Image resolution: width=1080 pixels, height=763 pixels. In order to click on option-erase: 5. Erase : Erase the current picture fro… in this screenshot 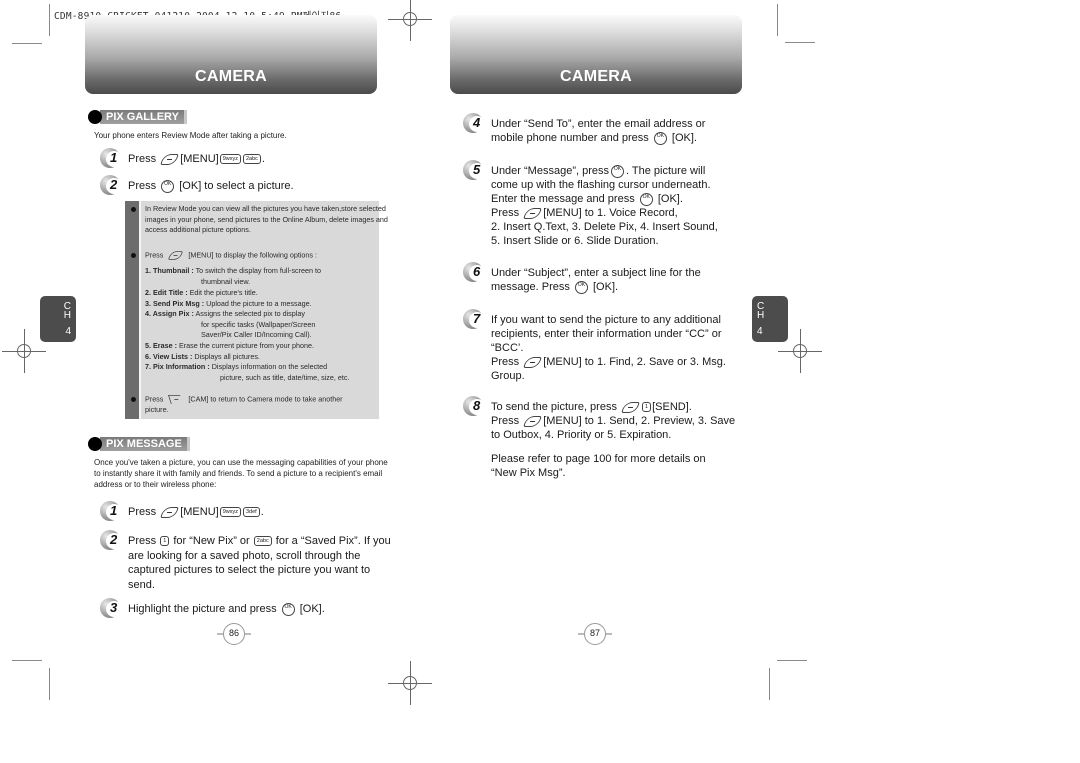, I will do `click(230, 345)`.